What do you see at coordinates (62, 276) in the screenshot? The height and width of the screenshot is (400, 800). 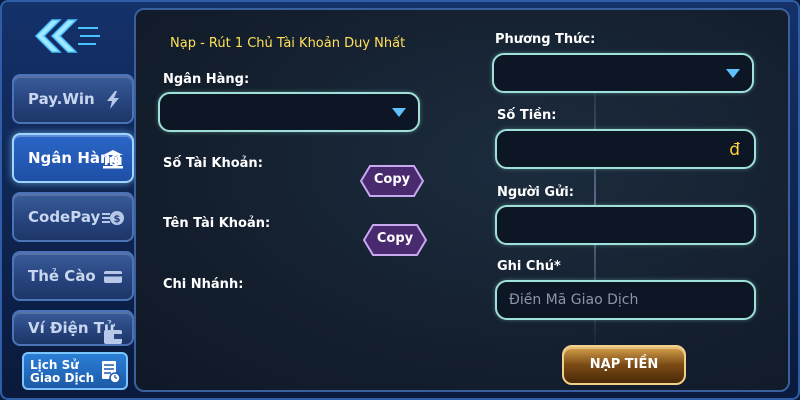 I see `sidebar-tab-label: Thẻ Cào` at bounding box center [62, 276].